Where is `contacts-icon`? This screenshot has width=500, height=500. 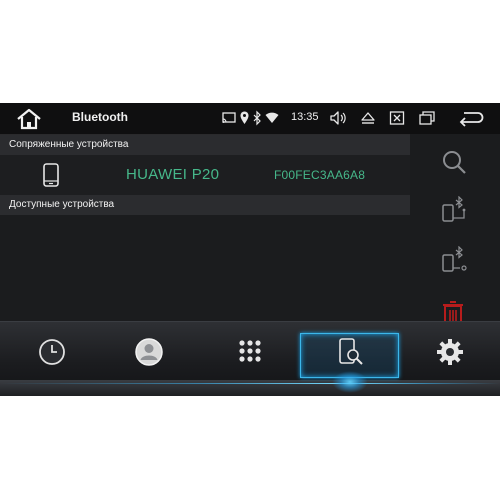
contacts-icon is located at coordinates (149, 352).